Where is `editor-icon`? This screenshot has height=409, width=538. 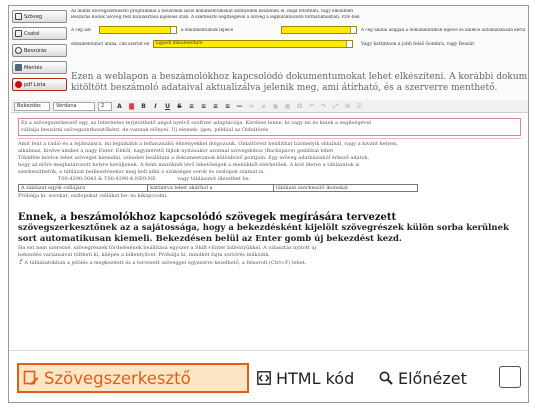
editor-icon is located at coordinates (31, 378).